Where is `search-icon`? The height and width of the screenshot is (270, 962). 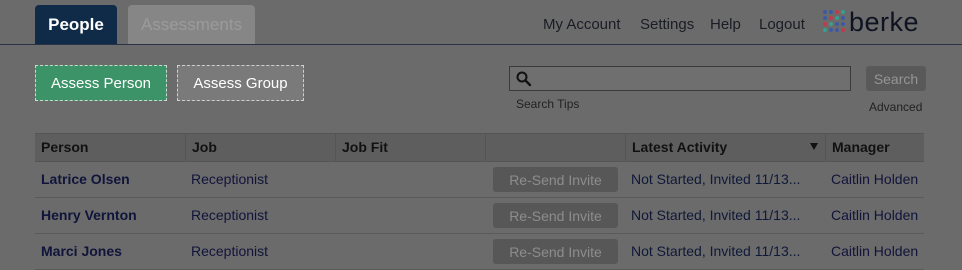 search-icon is located at coordinates (524, 79).